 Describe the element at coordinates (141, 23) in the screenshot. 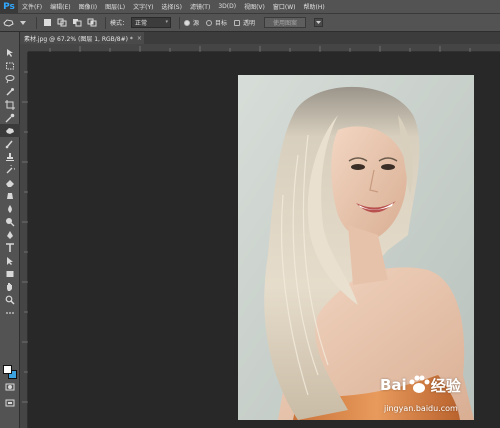

I see `mode-select-value: 正常` at that location.